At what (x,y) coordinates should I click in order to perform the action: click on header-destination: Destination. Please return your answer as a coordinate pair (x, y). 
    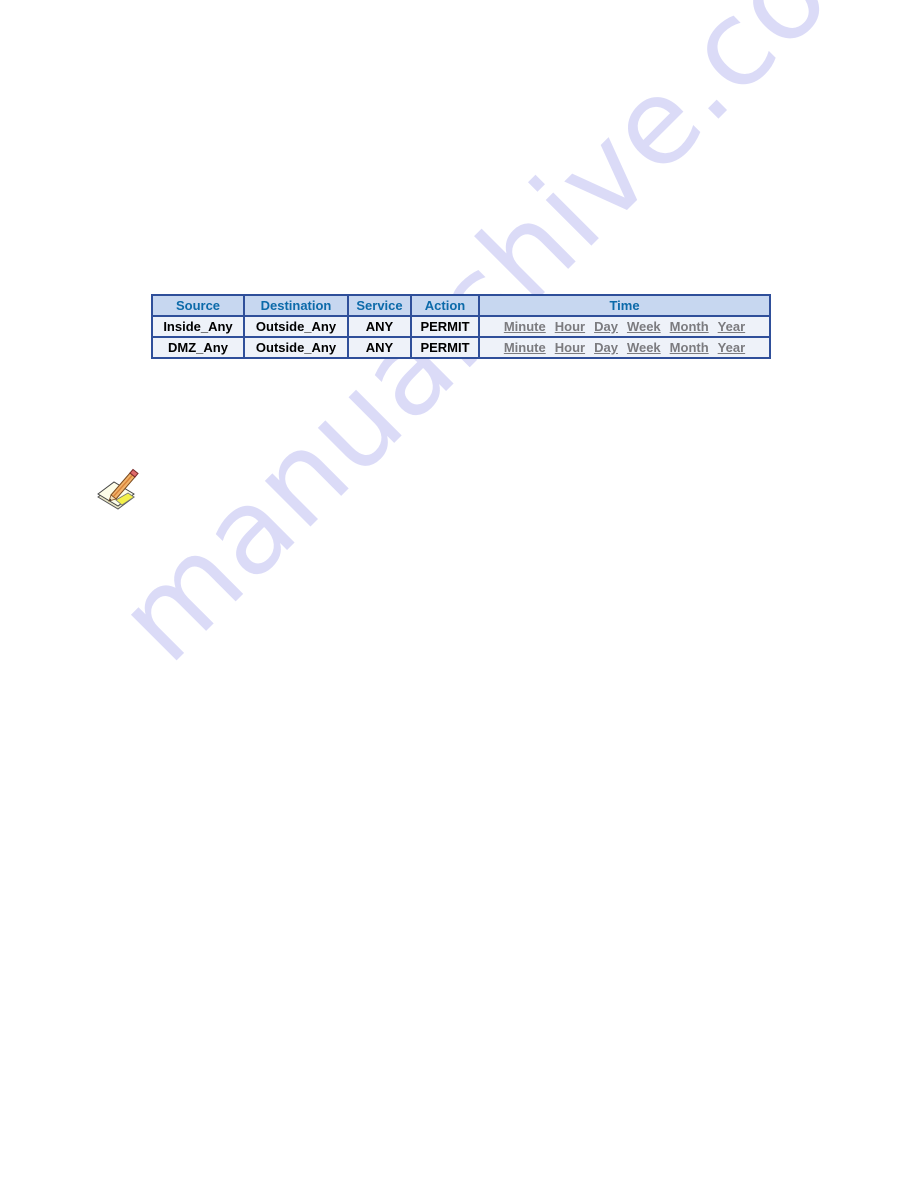
    Looking at the image, I should click on (296, 305).